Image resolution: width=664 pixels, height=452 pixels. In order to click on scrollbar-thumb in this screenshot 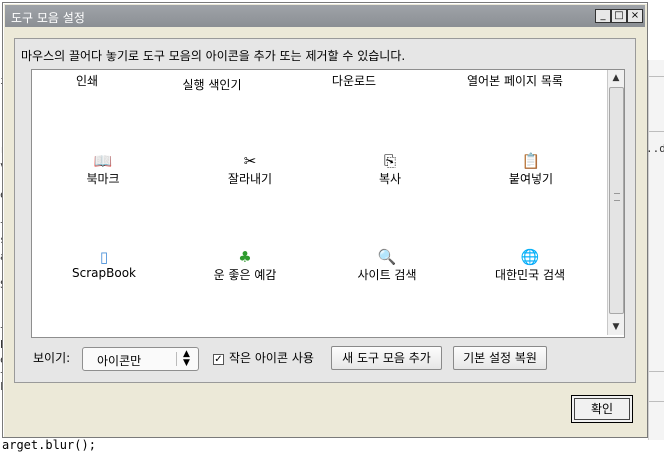, I will do `click(616, 200)`.